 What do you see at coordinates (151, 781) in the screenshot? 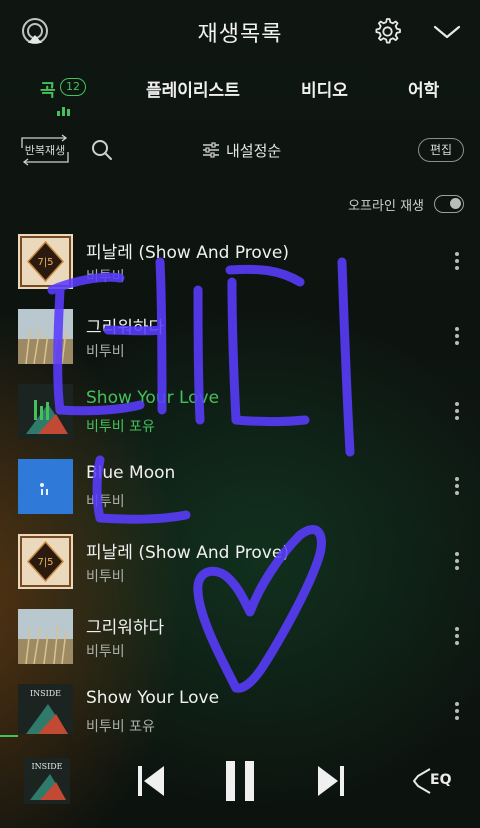
I see `previous-icon` at bounding box center [151, 781].